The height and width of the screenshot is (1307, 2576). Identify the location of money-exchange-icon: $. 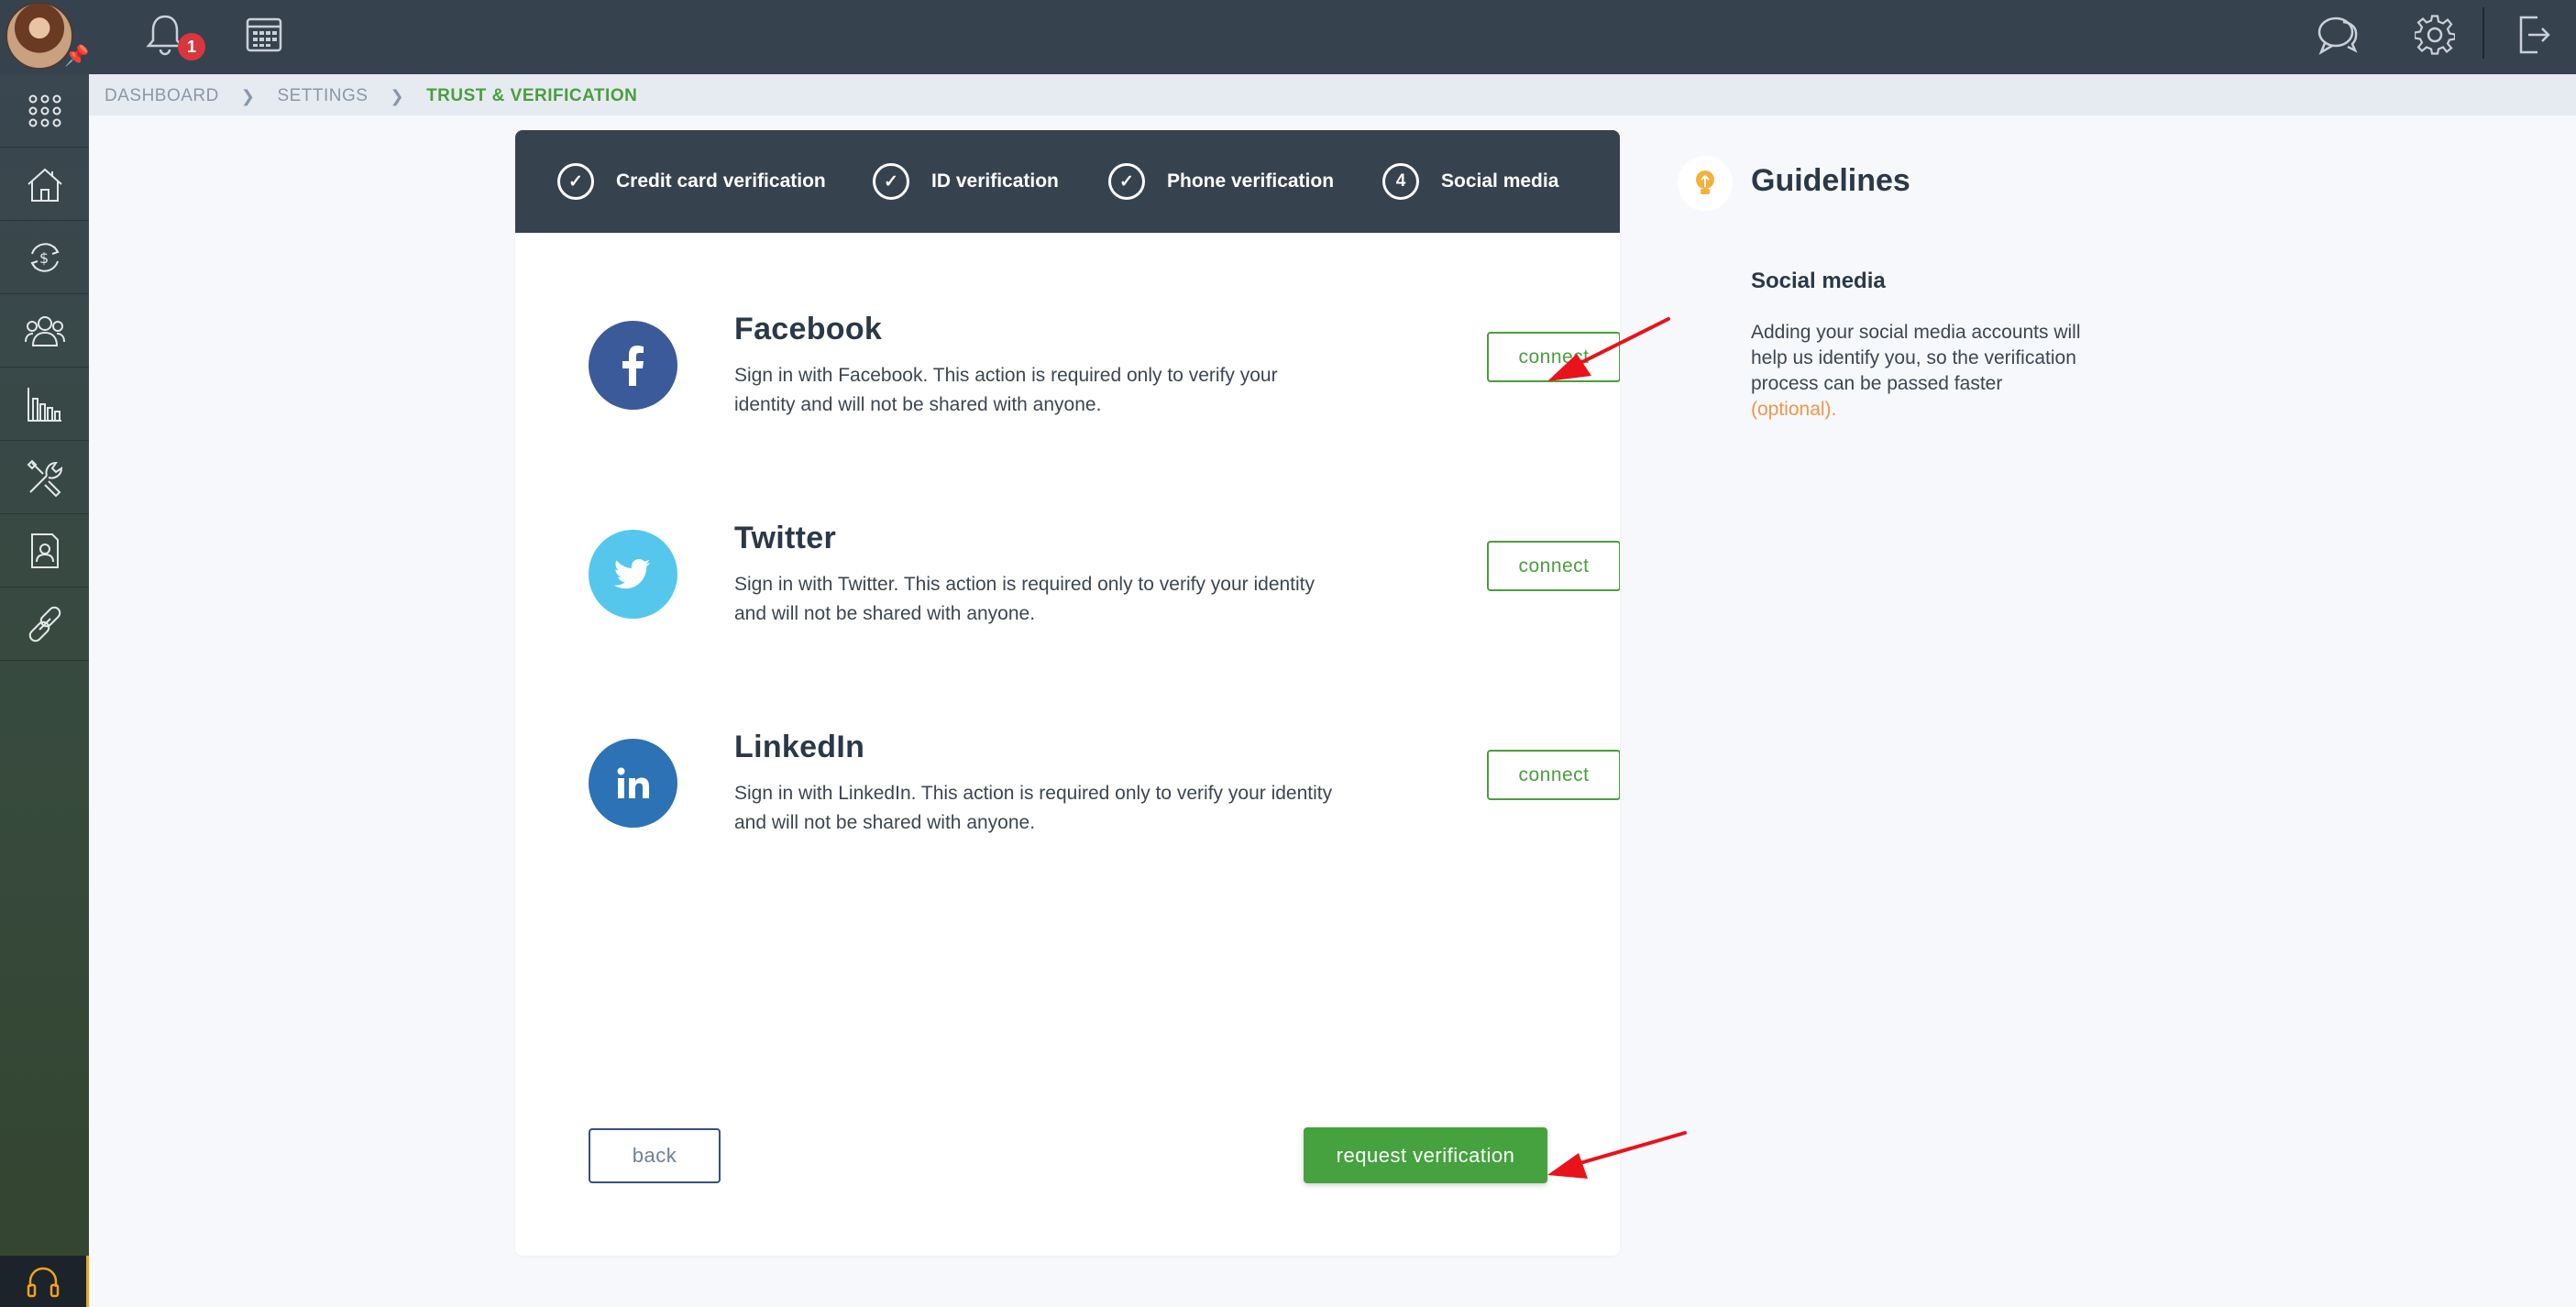
(44, 257).